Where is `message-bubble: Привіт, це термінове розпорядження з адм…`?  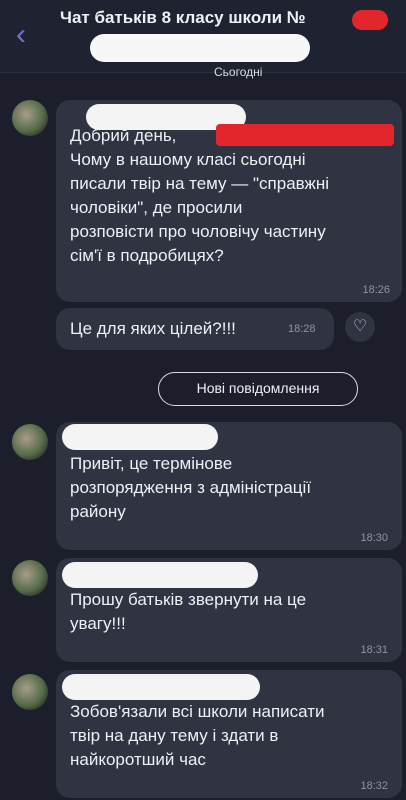 message-bubble: Привіт, це термінове розпорядження з адм… is located at coordinates (229, 486).